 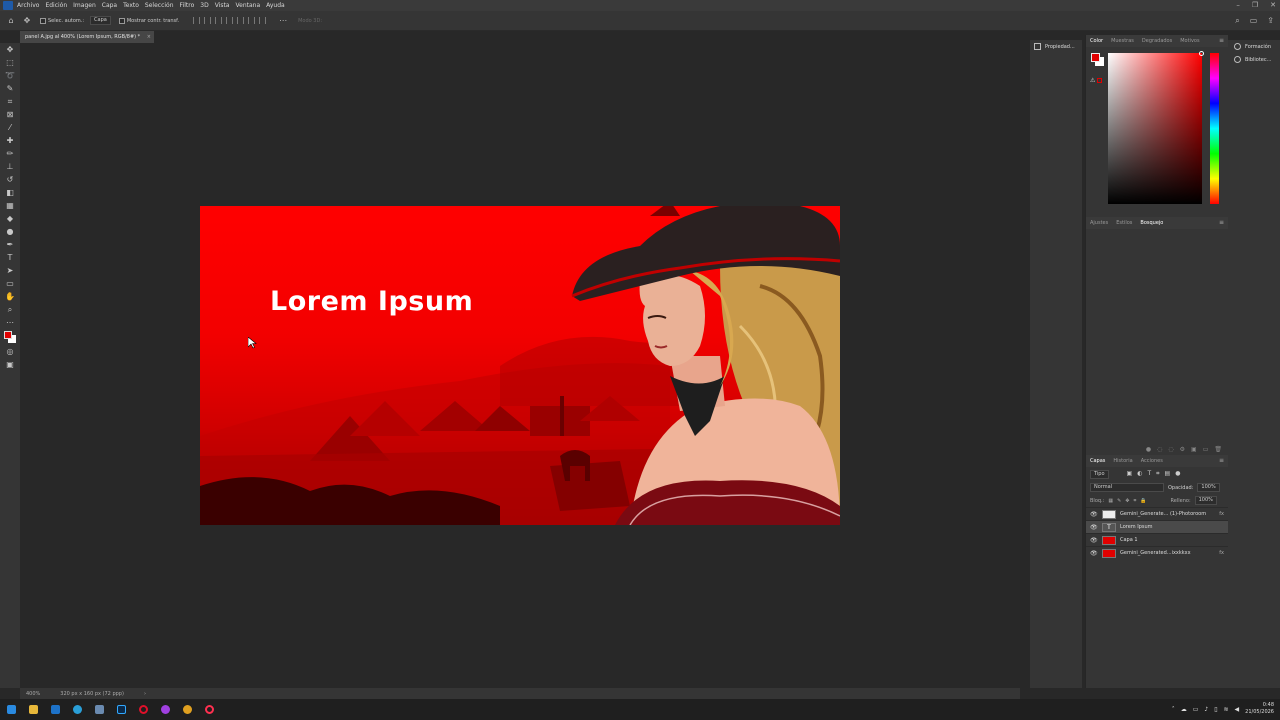 I want to click on duplicate-icon: ▭, so click(x=1206, y=449).